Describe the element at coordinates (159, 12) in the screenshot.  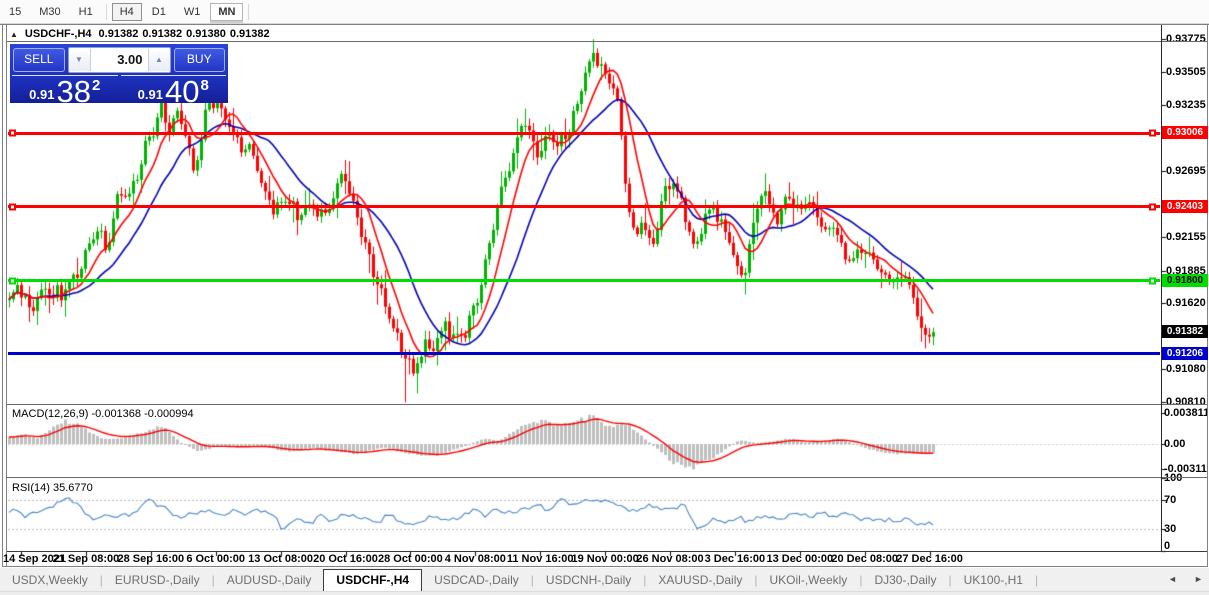
I see `timeframe-button-d1: D1` at that location.